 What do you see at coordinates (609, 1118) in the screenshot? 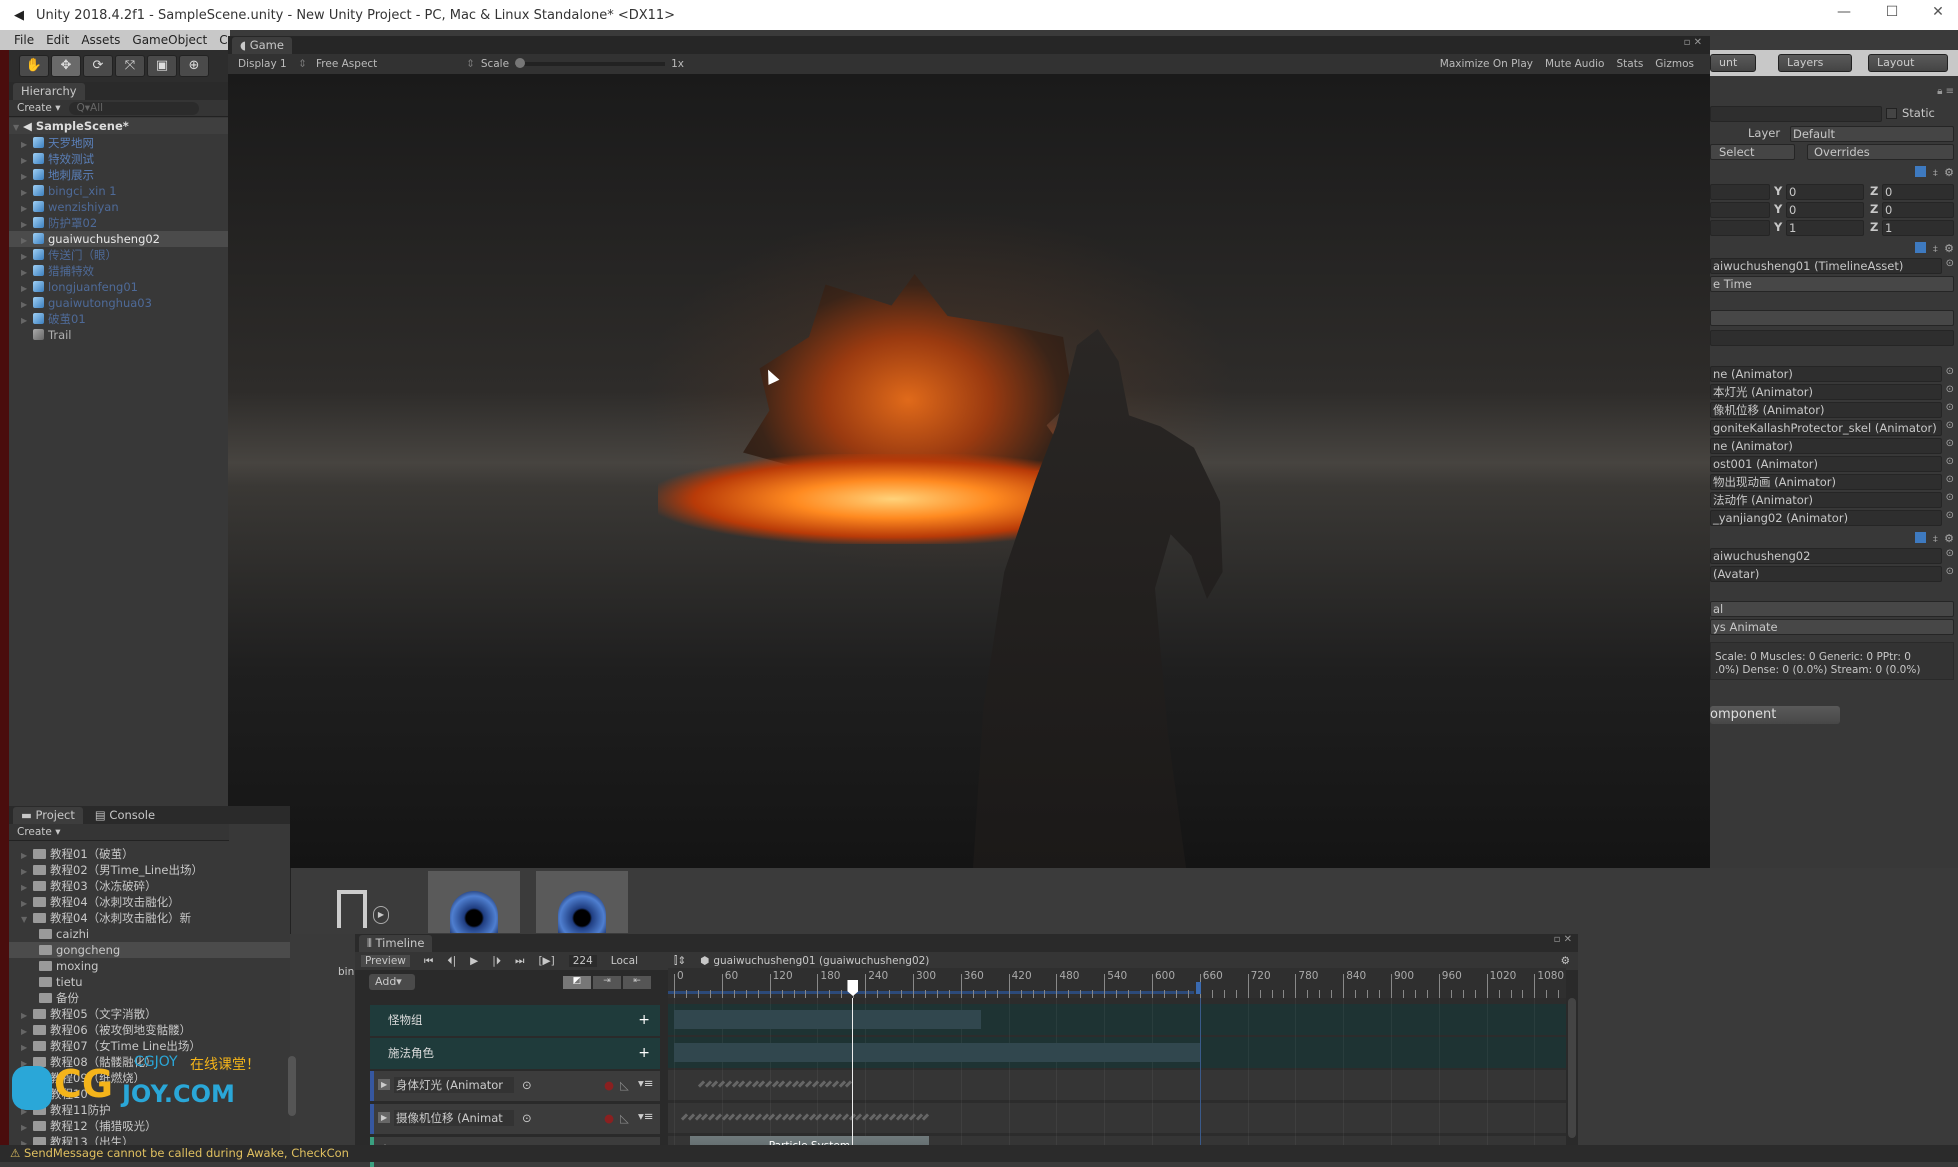
I see `record-icon: ●` at bounding box center [609, 1118].